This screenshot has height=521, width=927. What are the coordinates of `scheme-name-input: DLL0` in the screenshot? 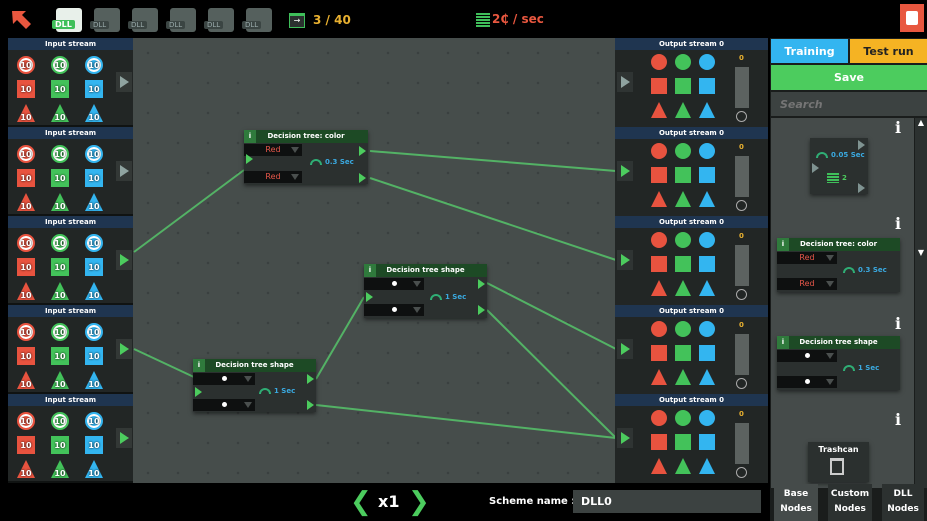 It's located at (667, 501).